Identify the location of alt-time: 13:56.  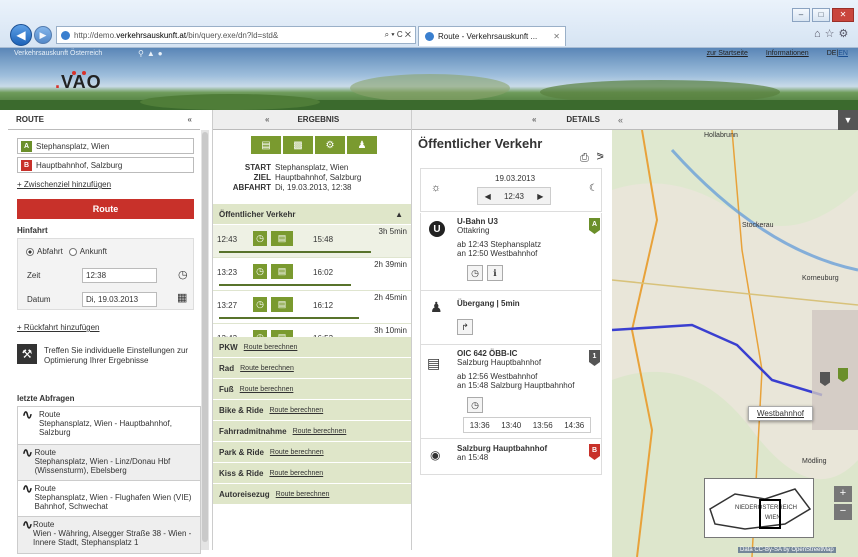
(543, 425).